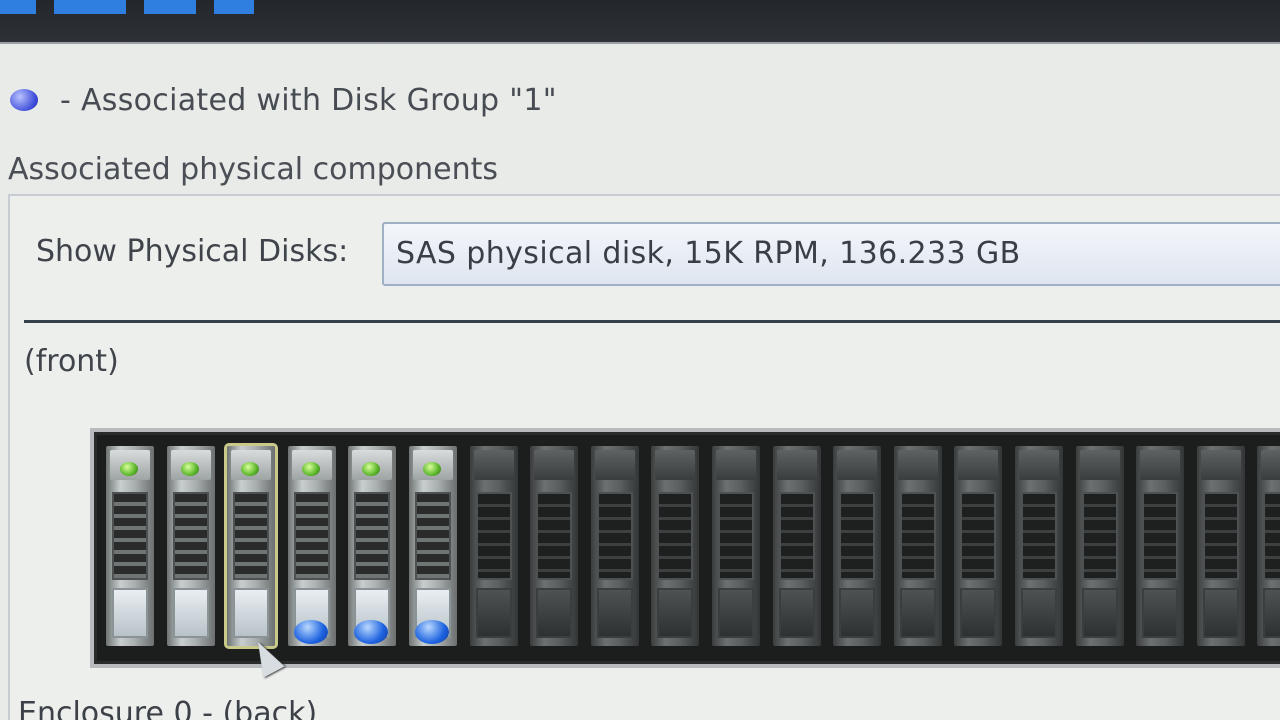 The height and width of the screenshot is (720, 1280). Describe the element at coordinates (640, 22) in the screenshot. I see `top-banner` at that location.